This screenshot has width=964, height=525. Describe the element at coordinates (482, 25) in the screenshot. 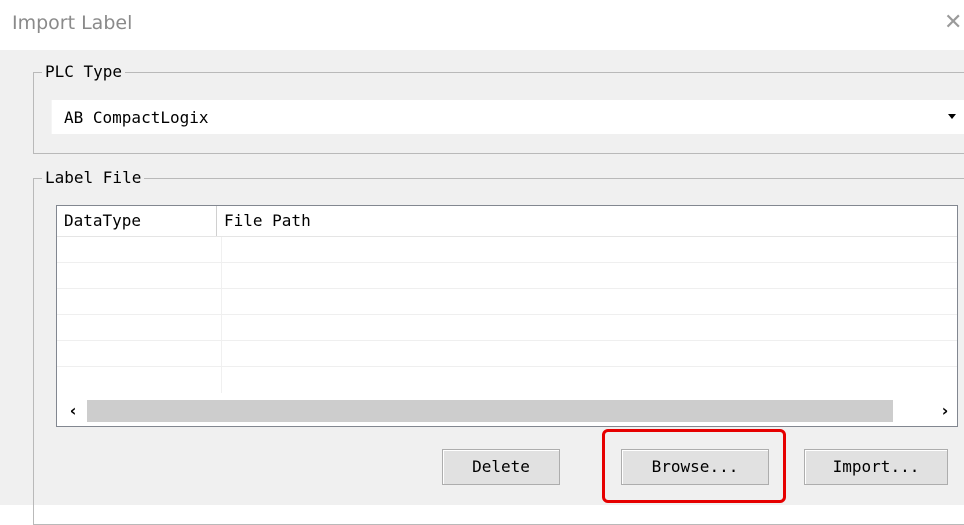

I see `title-bar: Import Label ✕` at that location.